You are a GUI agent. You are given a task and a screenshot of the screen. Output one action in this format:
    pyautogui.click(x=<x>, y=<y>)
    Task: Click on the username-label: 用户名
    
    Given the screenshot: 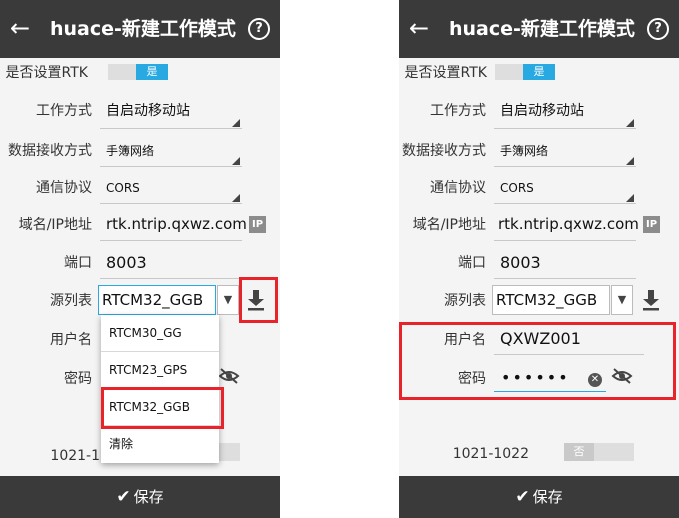 What is the action you would take?
    pyautogui.click(x=71, y=340)
    